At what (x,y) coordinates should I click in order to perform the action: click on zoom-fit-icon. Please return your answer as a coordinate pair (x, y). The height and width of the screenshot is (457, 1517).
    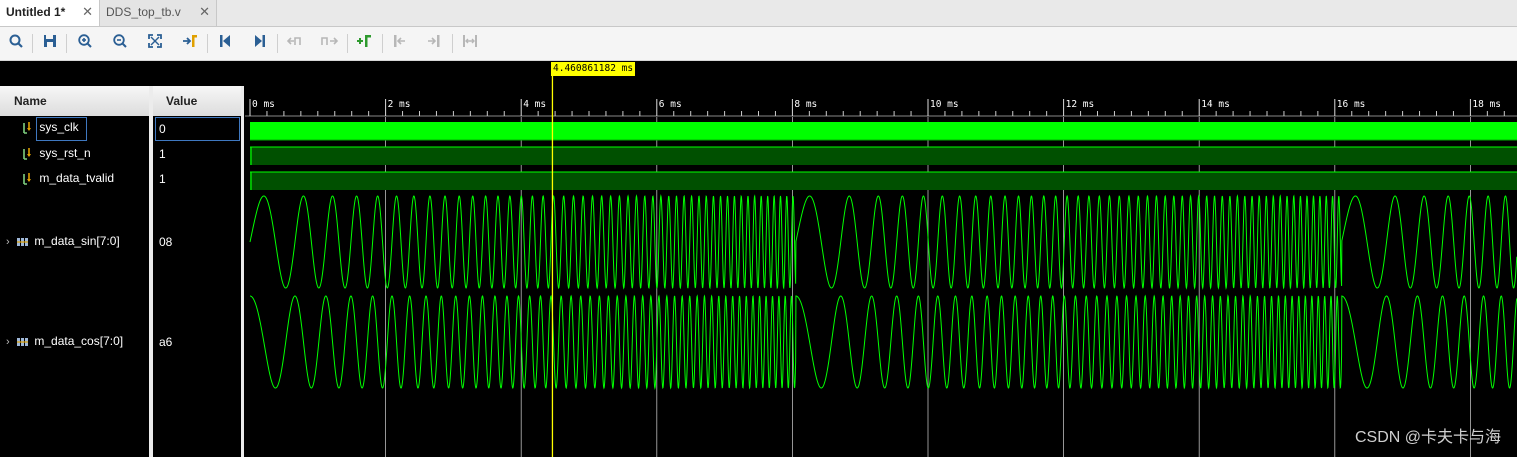
    Looking at the image, I should click on (155, 43).